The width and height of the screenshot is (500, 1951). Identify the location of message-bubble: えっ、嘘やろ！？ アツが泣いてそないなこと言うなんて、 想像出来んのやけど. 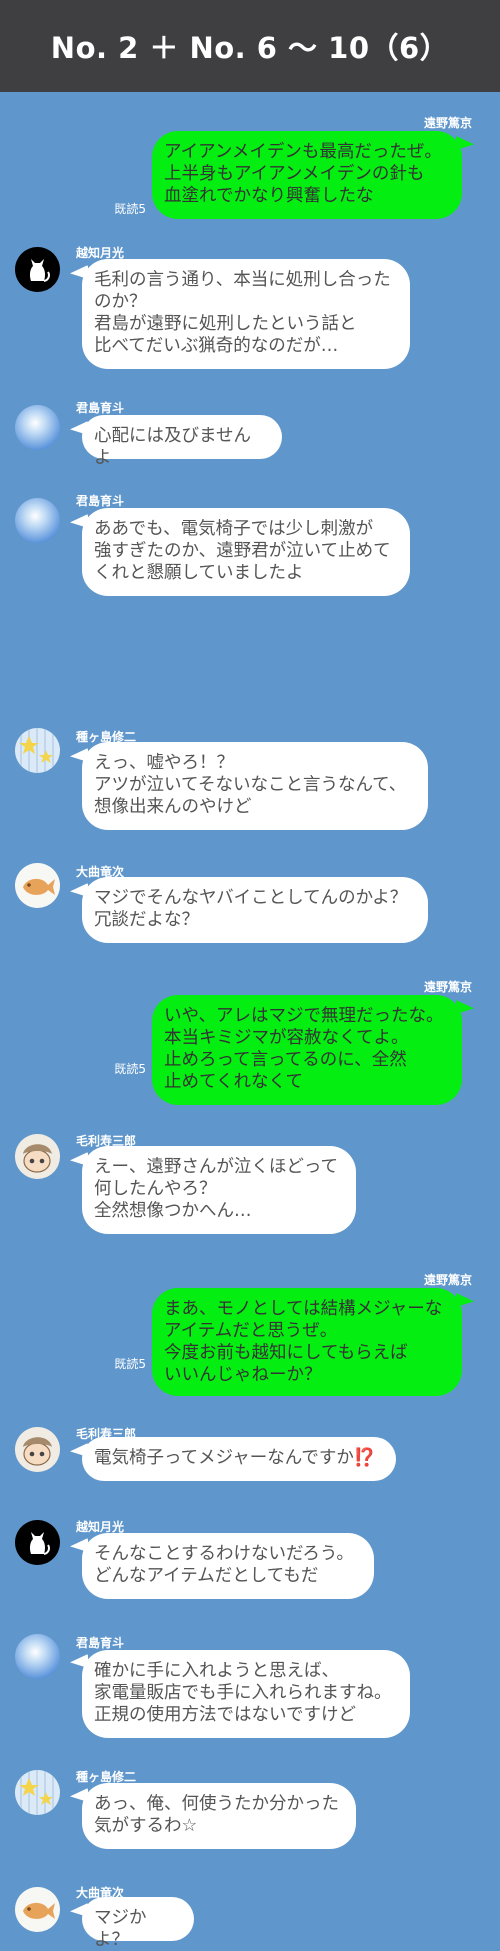
(255, 786).